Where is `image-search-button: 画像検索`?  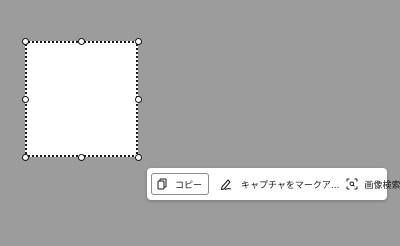
image-search-button: 画像検索 is located at coordinates (372, 184).